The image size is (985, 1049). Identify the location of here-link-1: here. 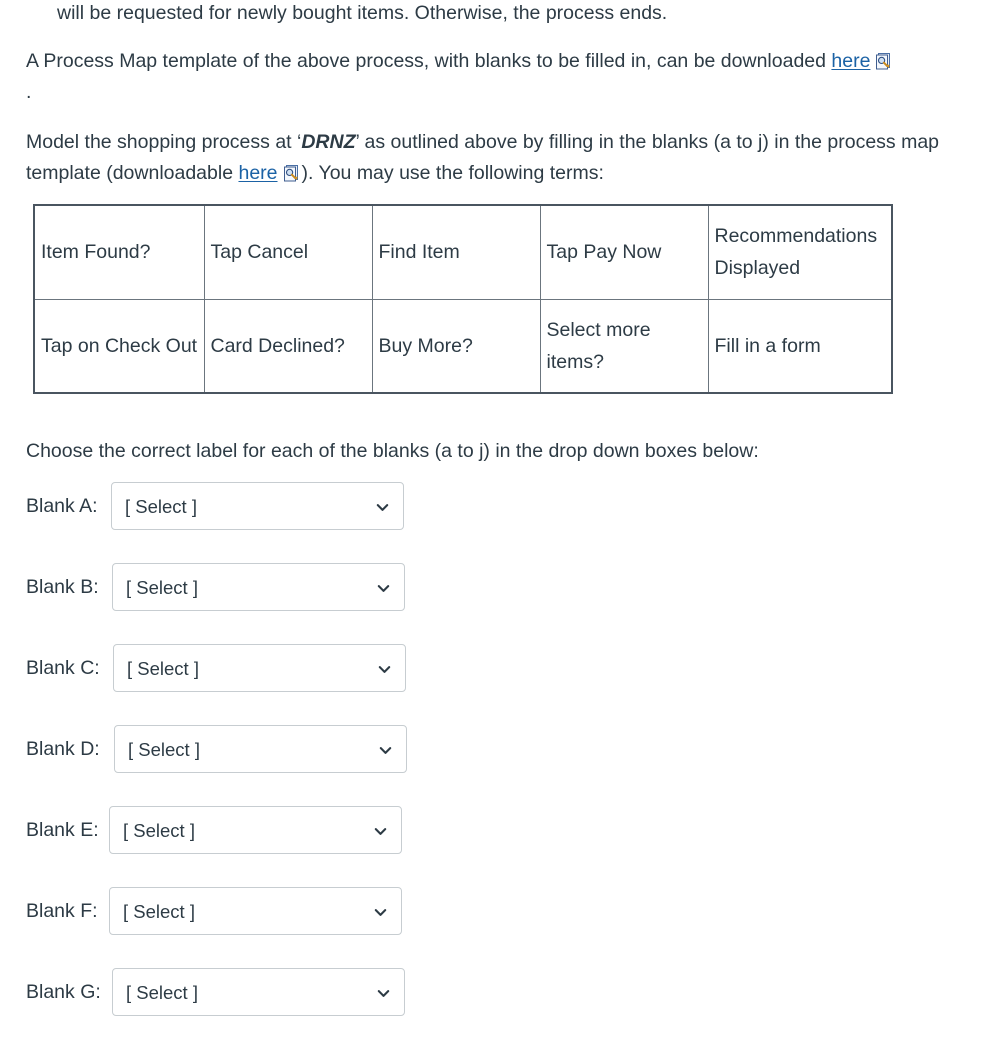
(850, 61).